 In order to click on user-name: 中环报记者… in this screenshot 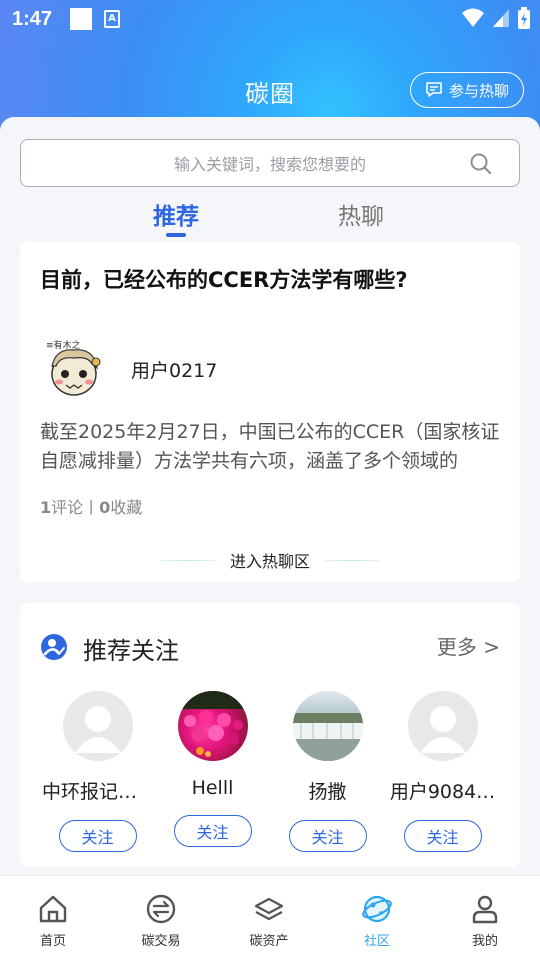, I will do `click(97, 790)`.